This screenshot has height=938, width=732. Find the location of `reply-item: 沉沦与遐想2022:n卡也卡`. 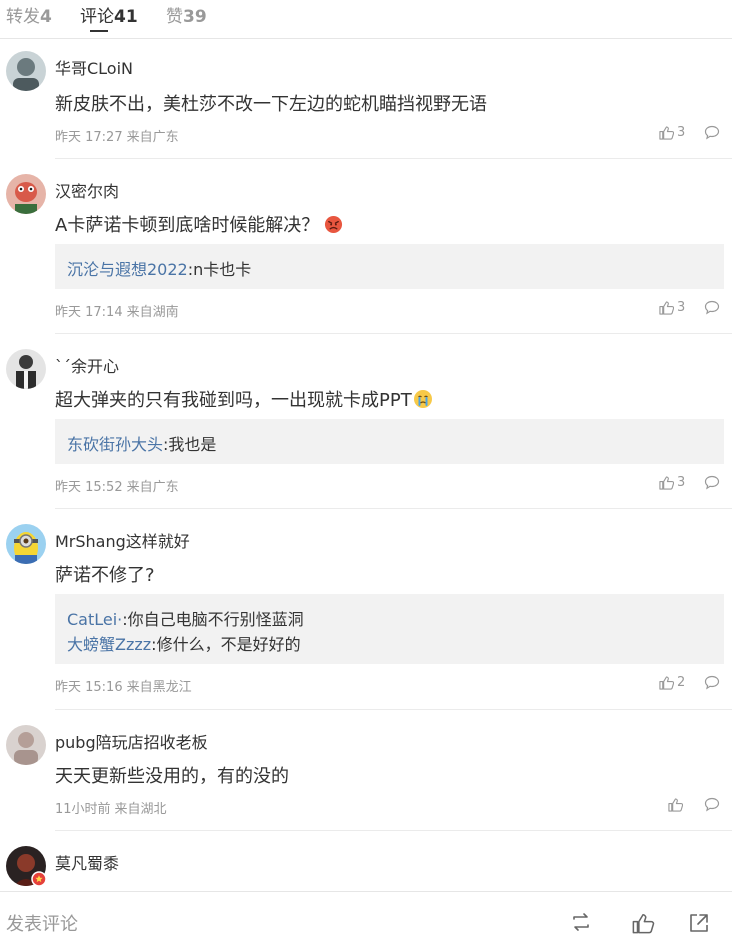

reply-item: 沉沦与遐想2022:n卡也卡 is located at coordinates (159, 268).